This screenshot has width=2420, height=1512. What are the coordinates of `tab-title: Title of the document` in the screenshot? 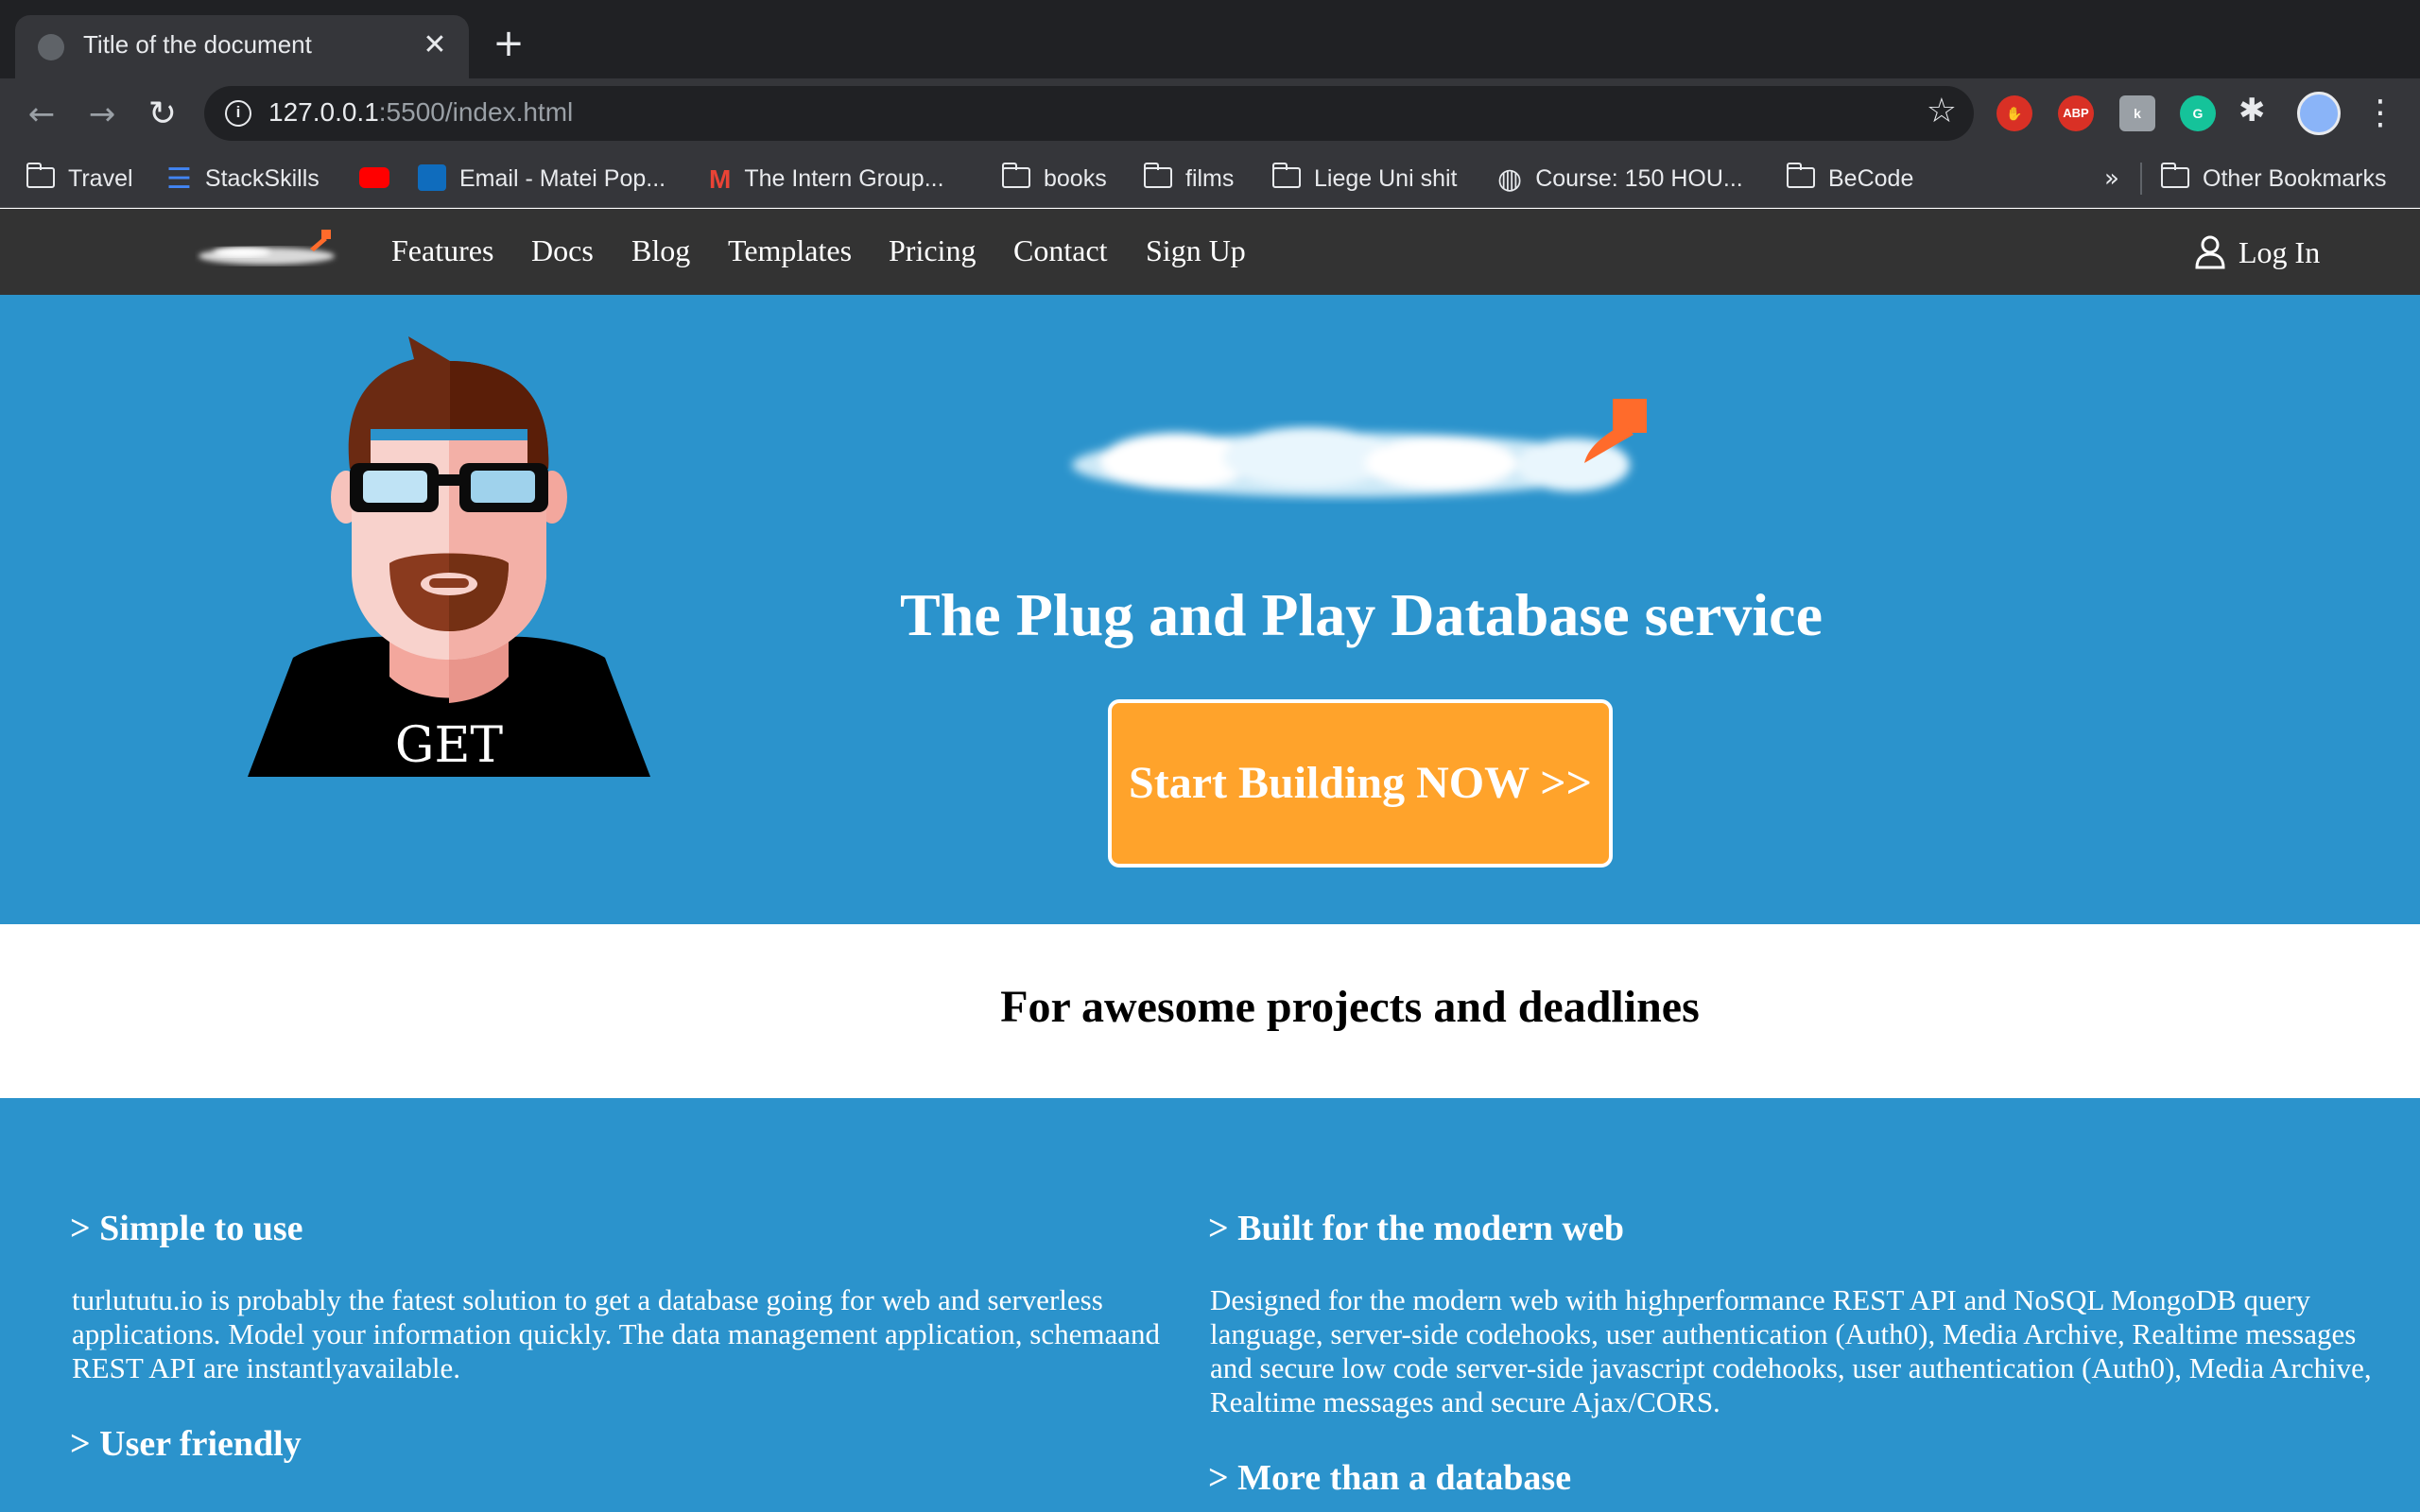 It's located at (197, 44).